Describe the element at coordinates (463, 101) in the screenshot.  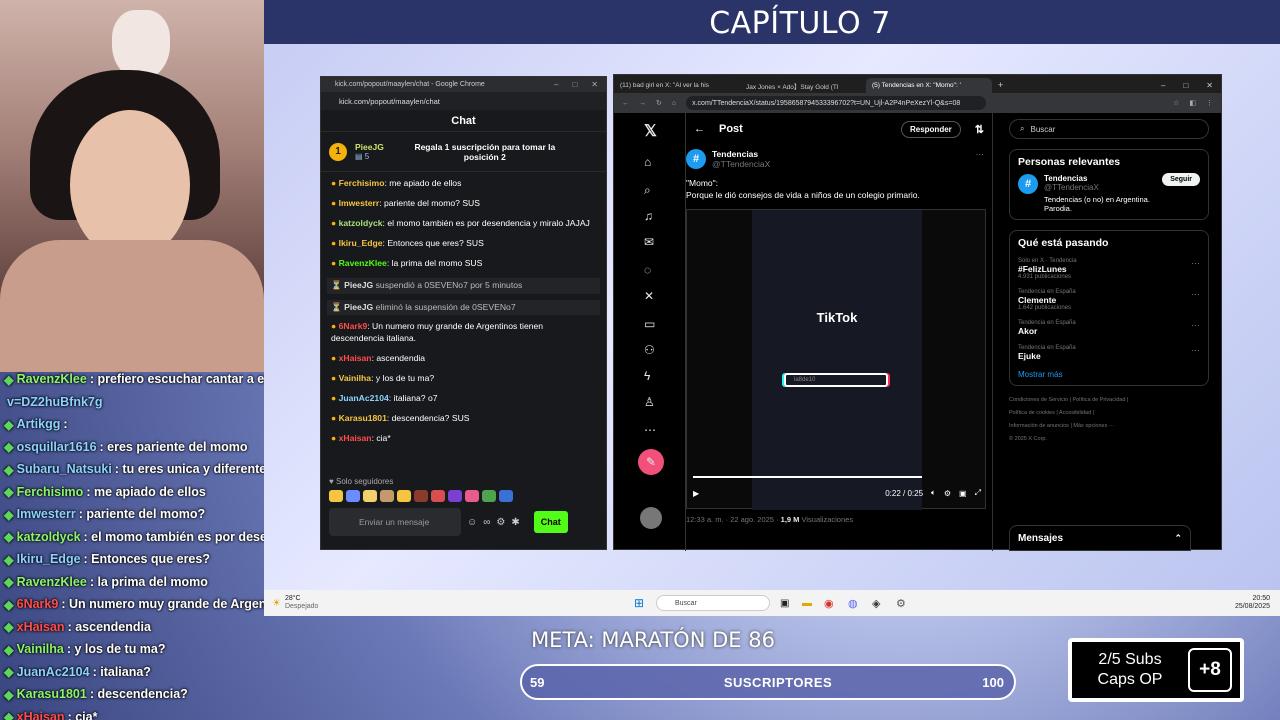
I see `address-bar: kick.com/popout/maaylen/chat` at that location.